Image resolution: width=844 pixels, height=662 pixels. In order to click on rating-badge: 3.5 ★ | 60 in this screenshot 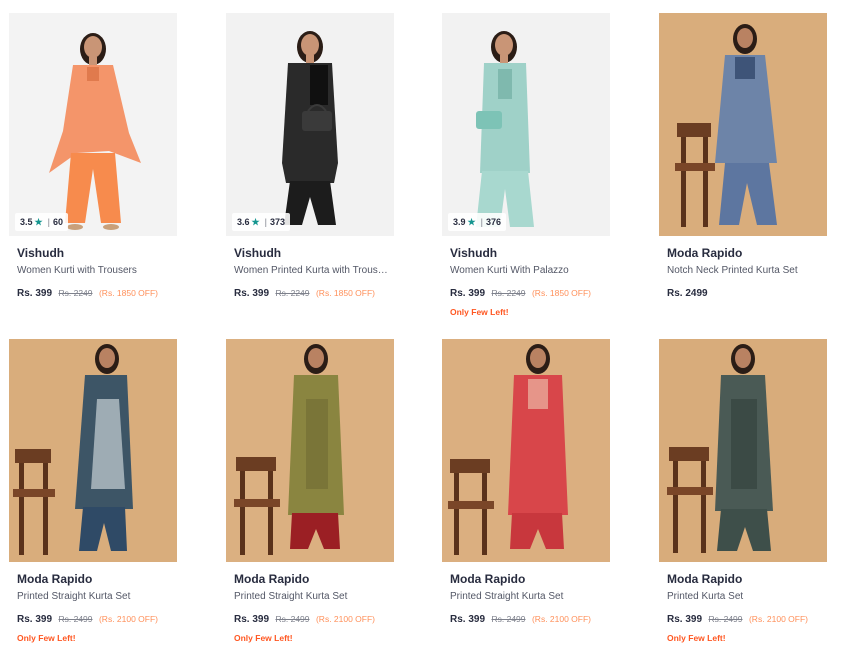, I will do `click(41, 222)`.